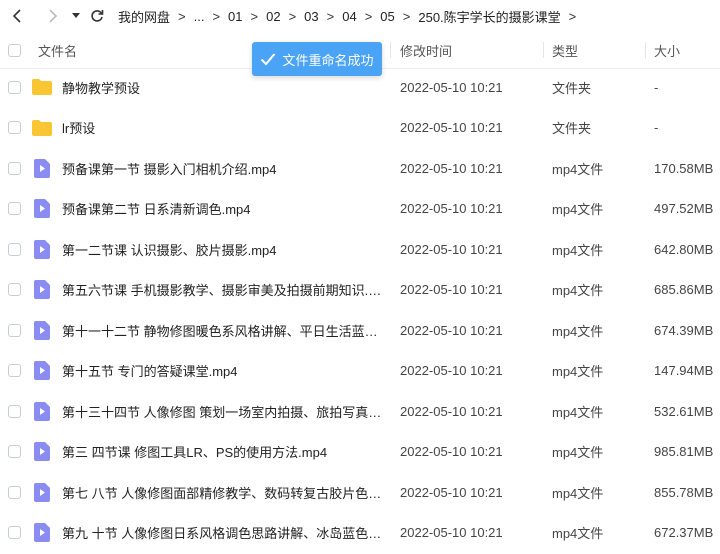 This screenshot has width=720, height=554. What do you see at coordinates (57, 50) in the screenshot?
I see `header-name: 文件名` at bounding box center [57, 50].